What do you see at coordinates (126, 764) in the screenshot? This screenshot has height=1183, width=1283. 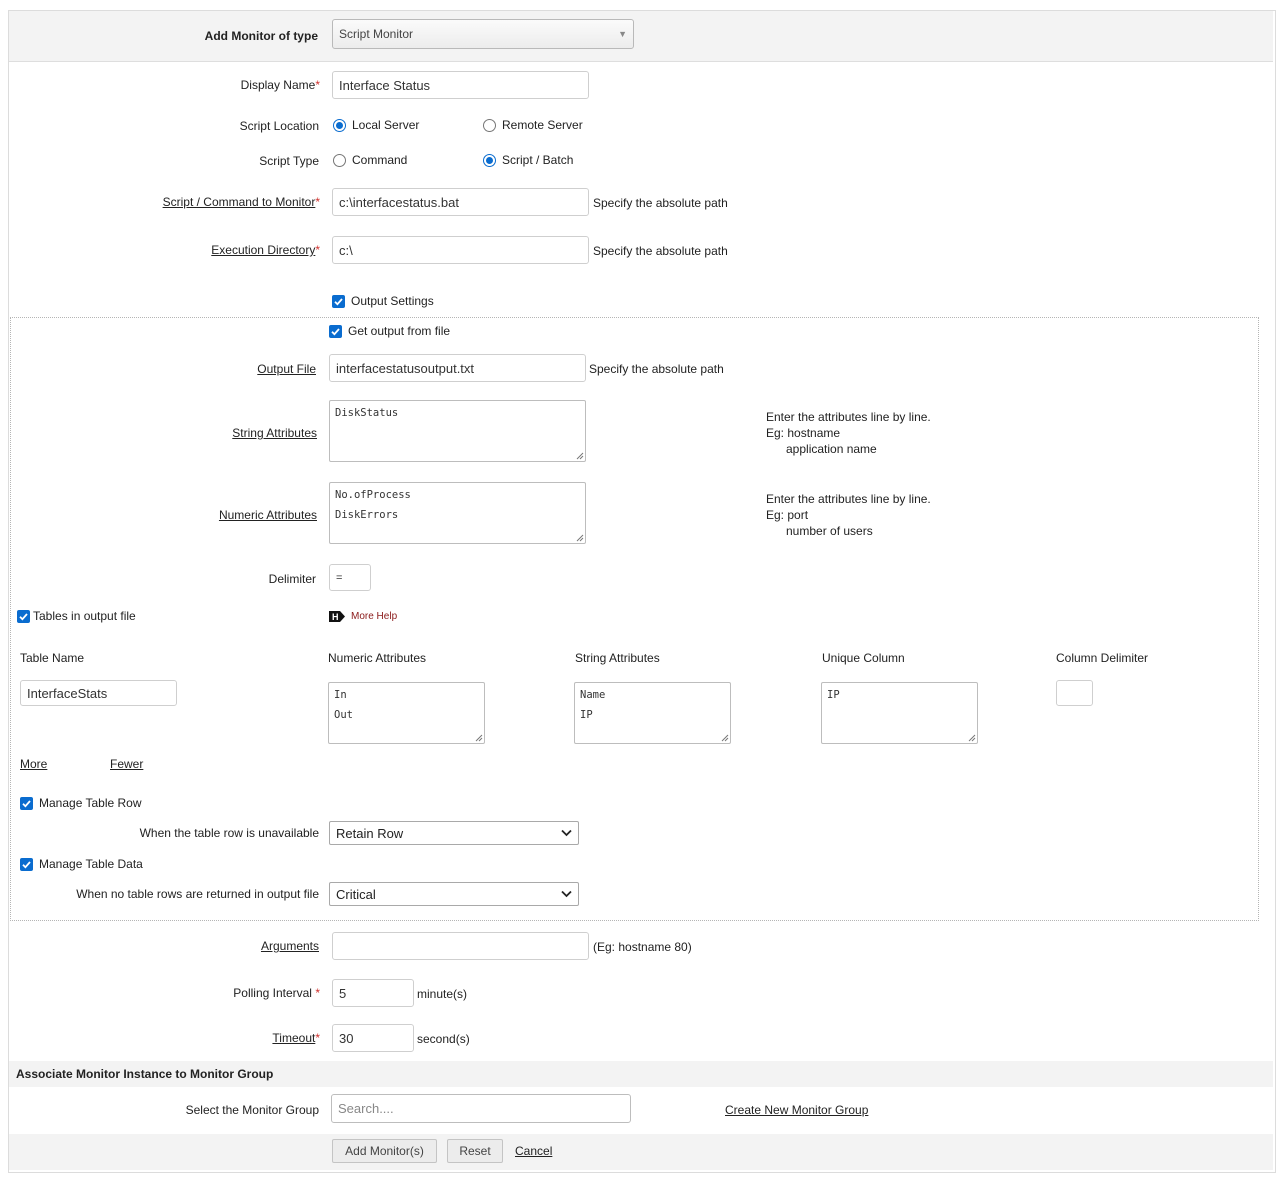 I see `fewer-rows-link: Fewer` at bounding box center [126, 764].